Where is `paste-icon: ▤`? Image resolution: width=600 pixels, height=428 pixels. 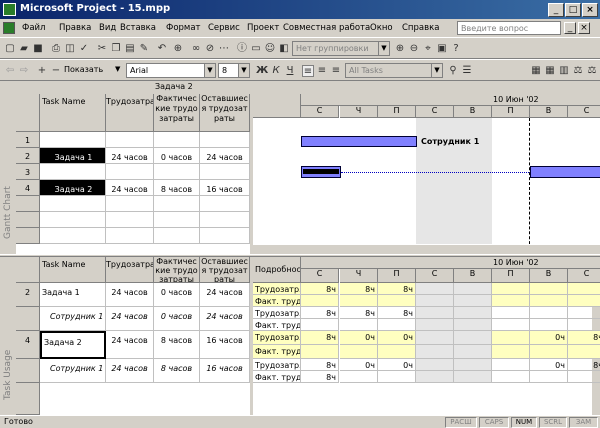
paste-icon: ▤ is located at coordinates (130, 49).